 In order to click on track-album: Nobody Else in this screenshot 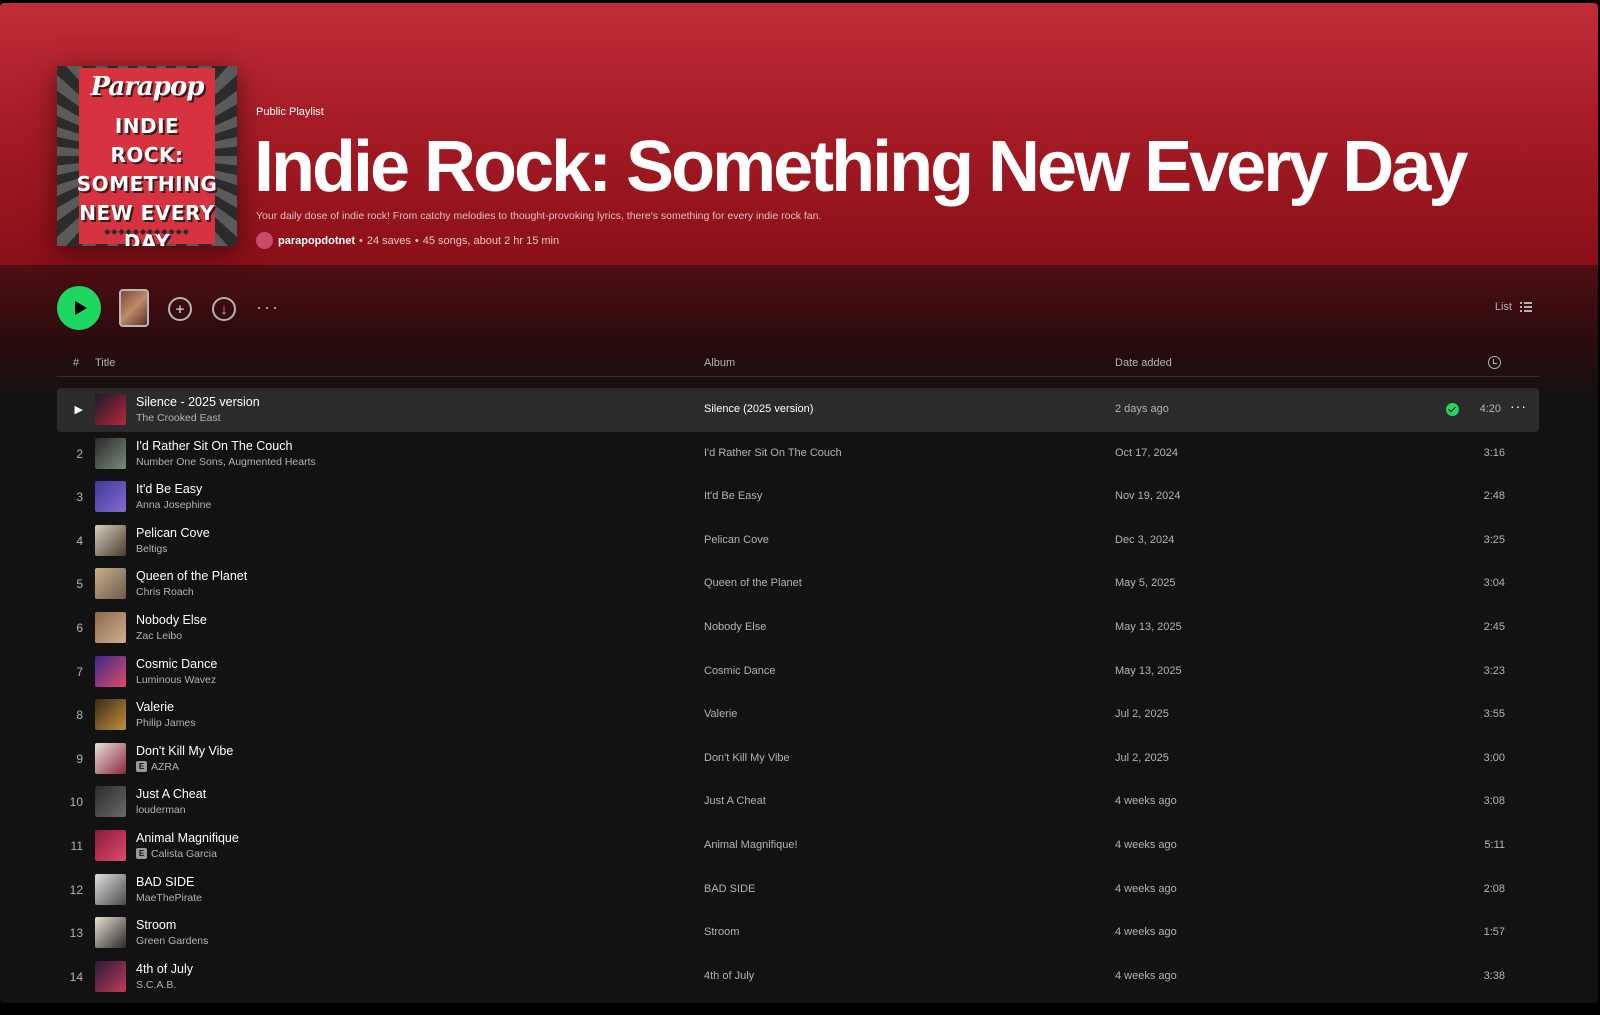, I will do `click(735, 627)`.